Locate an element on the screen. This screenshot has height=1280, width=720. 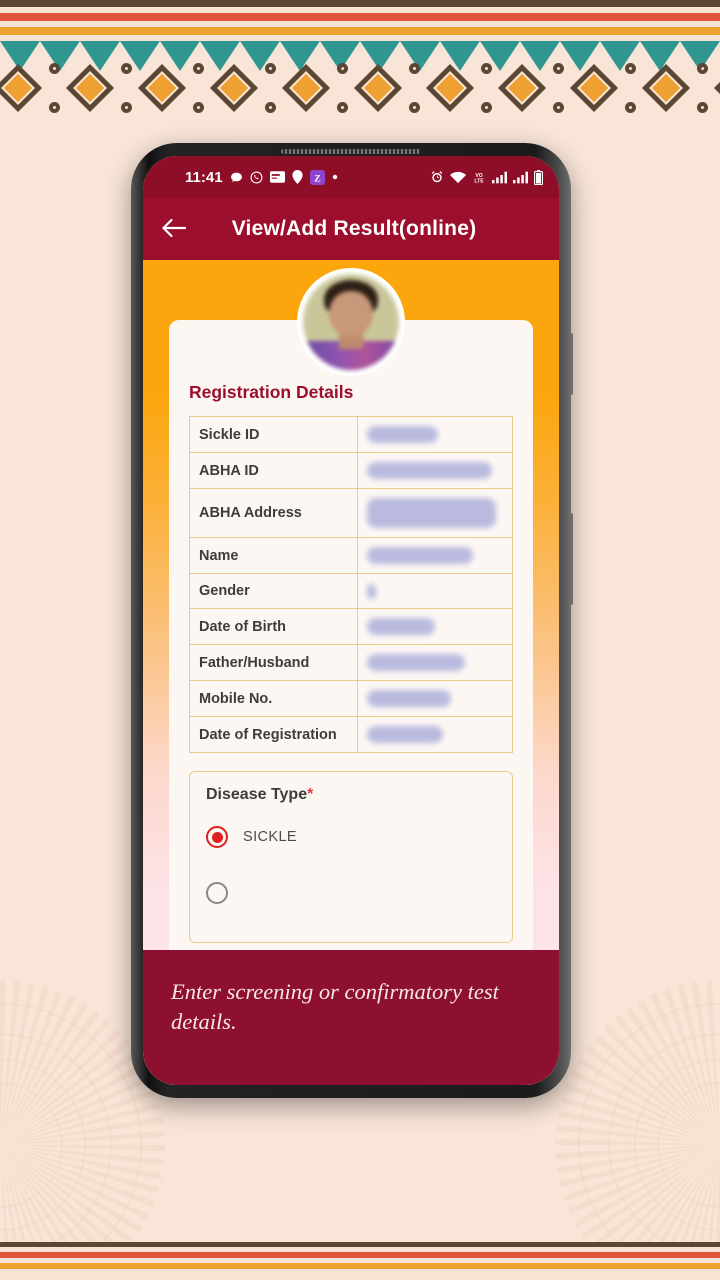
disease-type-label-text: Disease Type is located at coordinates (257, 794).